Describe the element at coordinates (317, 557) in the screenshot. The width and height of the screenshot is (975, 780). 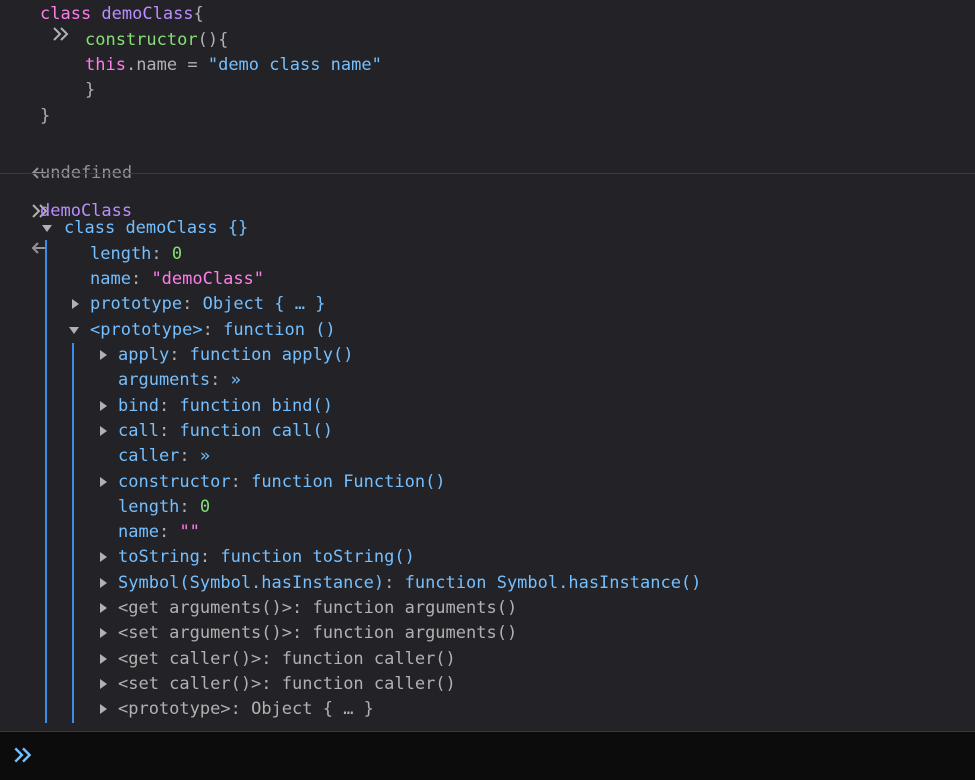
I see `property-value: function toString()` at that location.